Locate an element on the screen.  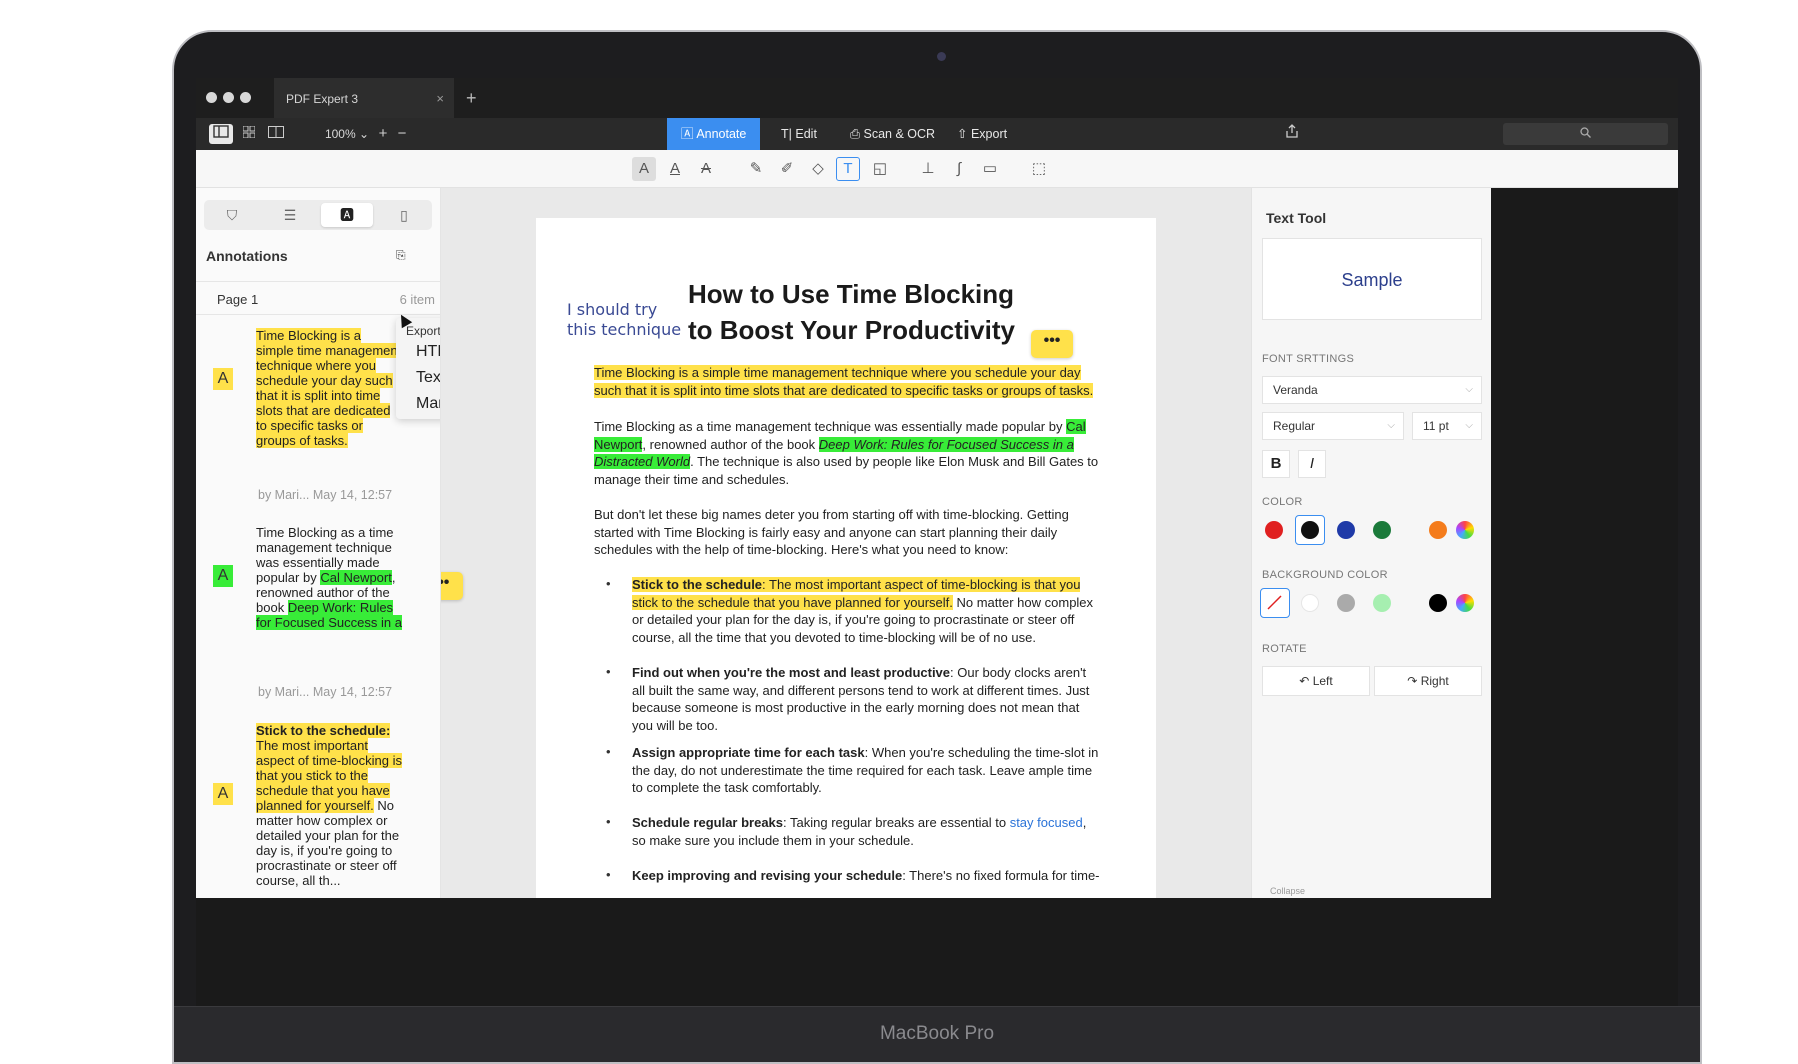
zoom-out-button: − is located at coordinates (402, 134).